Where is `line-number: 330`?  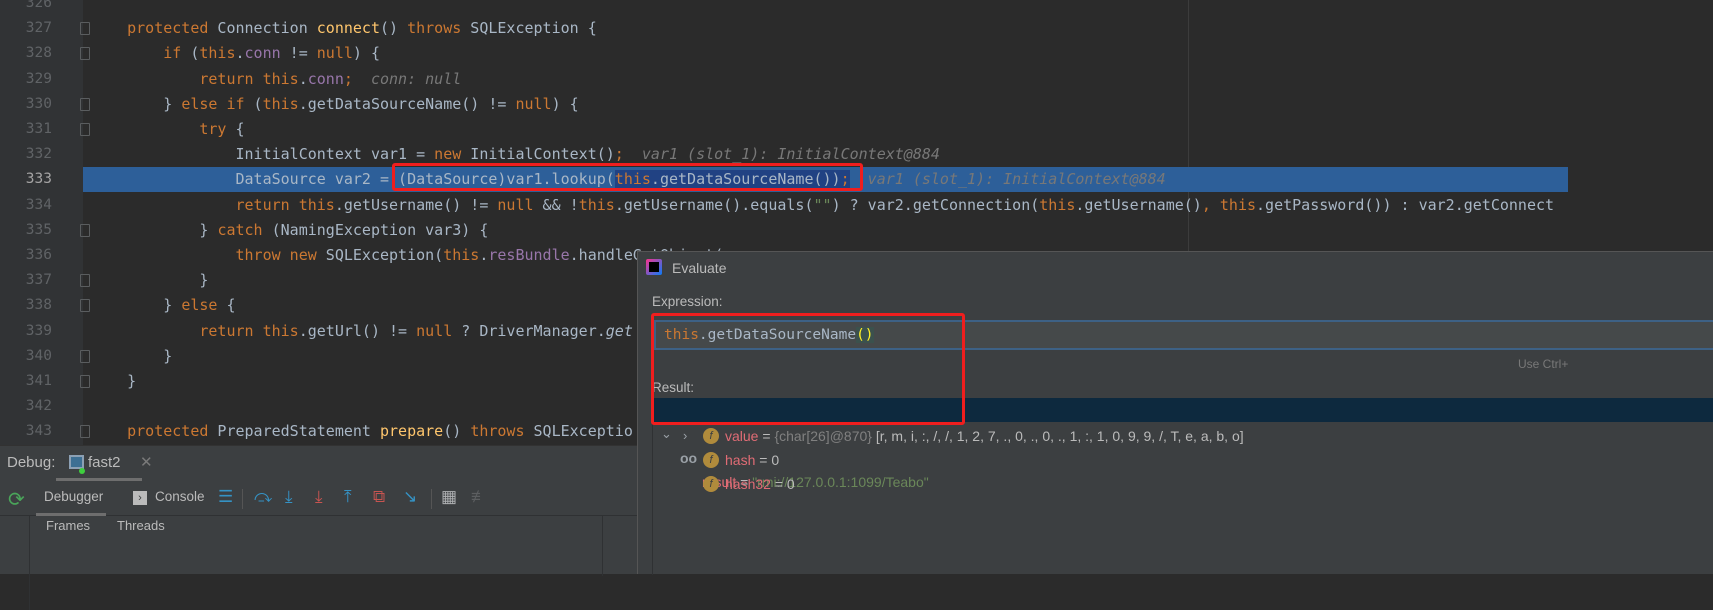
line-number: 330 is located at coordinates (26, 104).